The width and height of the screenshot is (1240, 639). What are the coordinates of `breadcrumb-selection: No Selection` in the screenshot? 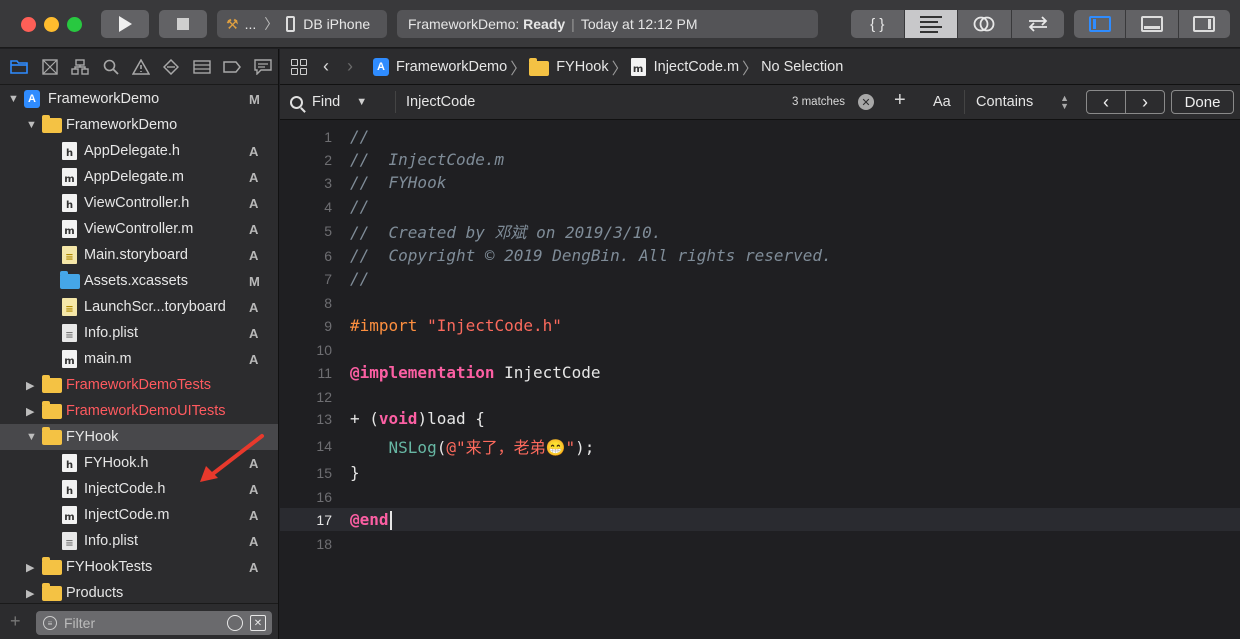 It's located at (802, 67).